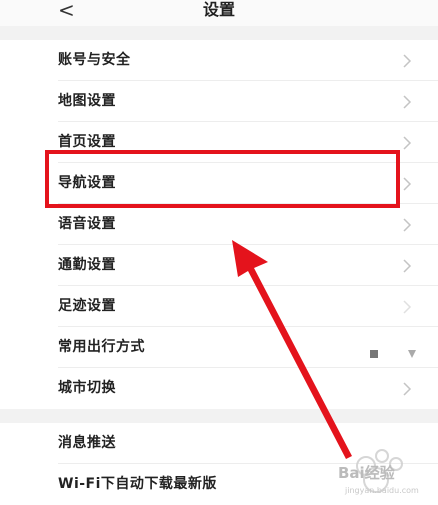 This screenshot has width=438, height=505. What do you see at coordinates (219, 101) in the screenshot?
I see `settings-item-map: 地图设置` at bounding box center [219, 101].